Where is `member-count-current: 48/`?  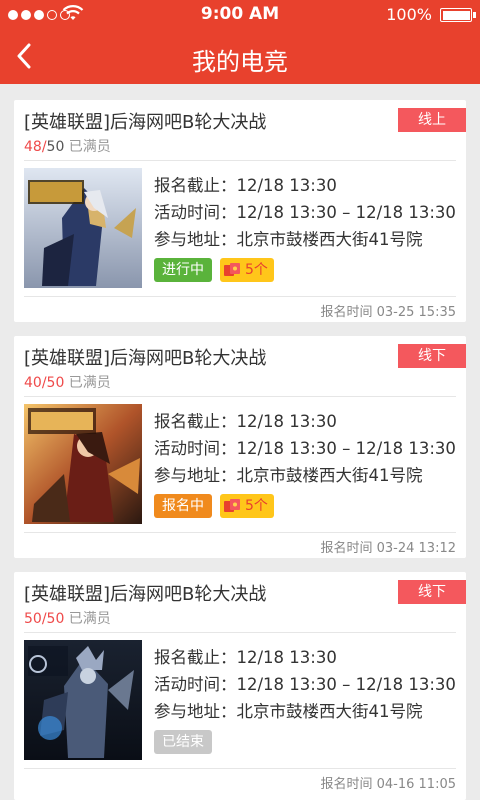
member-count-current: 48/ is located at coordinates (35, 147).